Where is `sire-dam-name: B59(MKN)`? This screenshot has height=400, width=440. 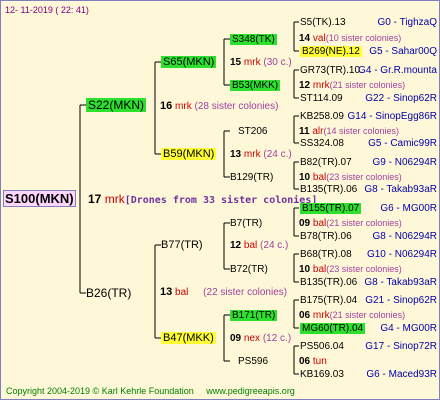
sire-dam-name: B59(MKN) is located at coordinates (189, 154).